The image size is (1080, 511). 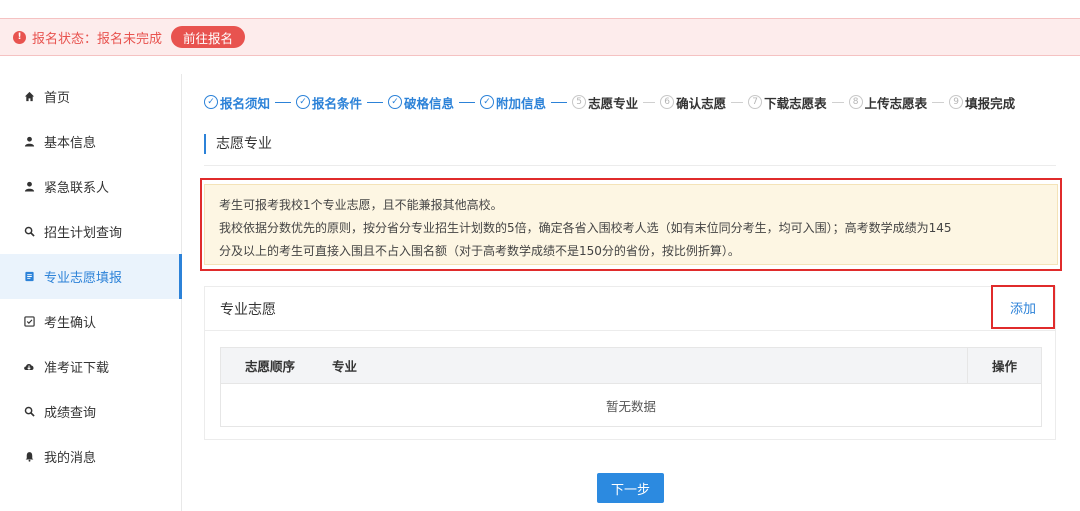 I want to click on table-header: 志愿顺序 专业 操作, so click(x=631, y=365).